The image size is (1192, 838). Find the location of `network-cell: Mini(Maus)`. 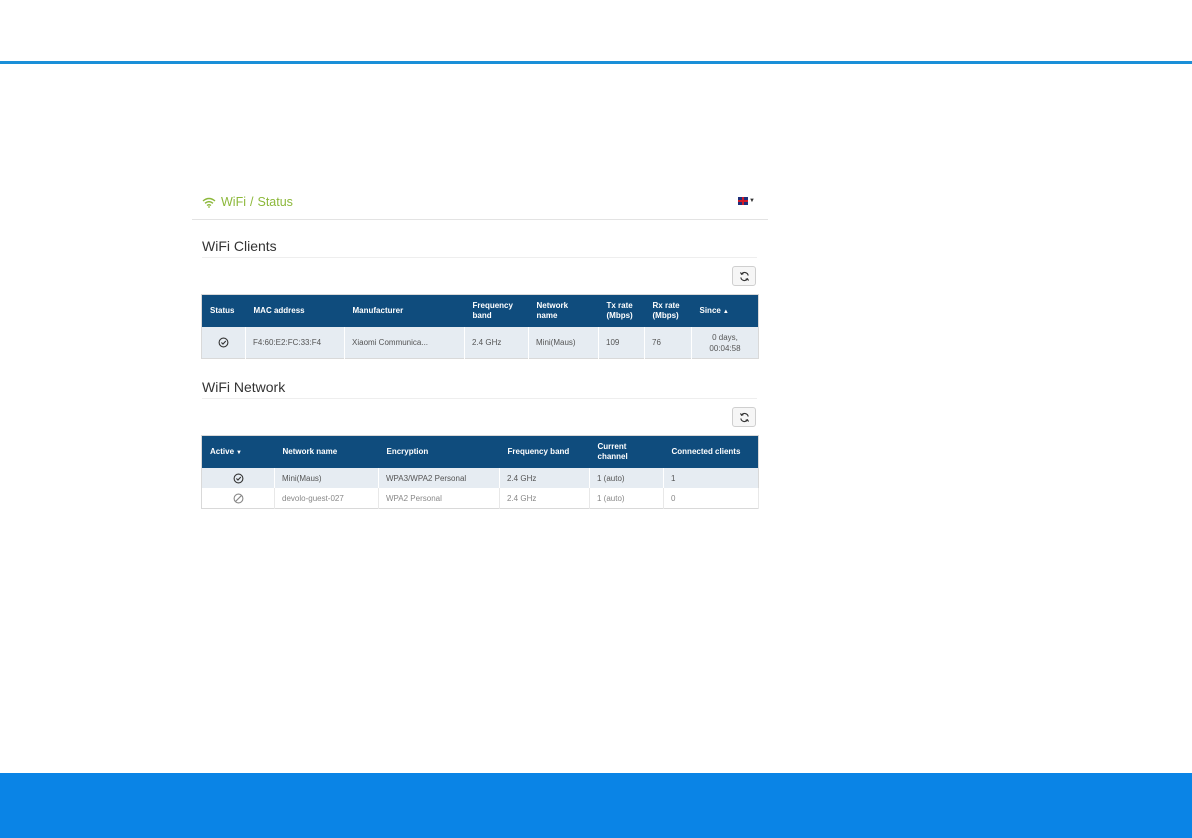

network-cell: Mini(Maus) is located at coordinates (563, 343).